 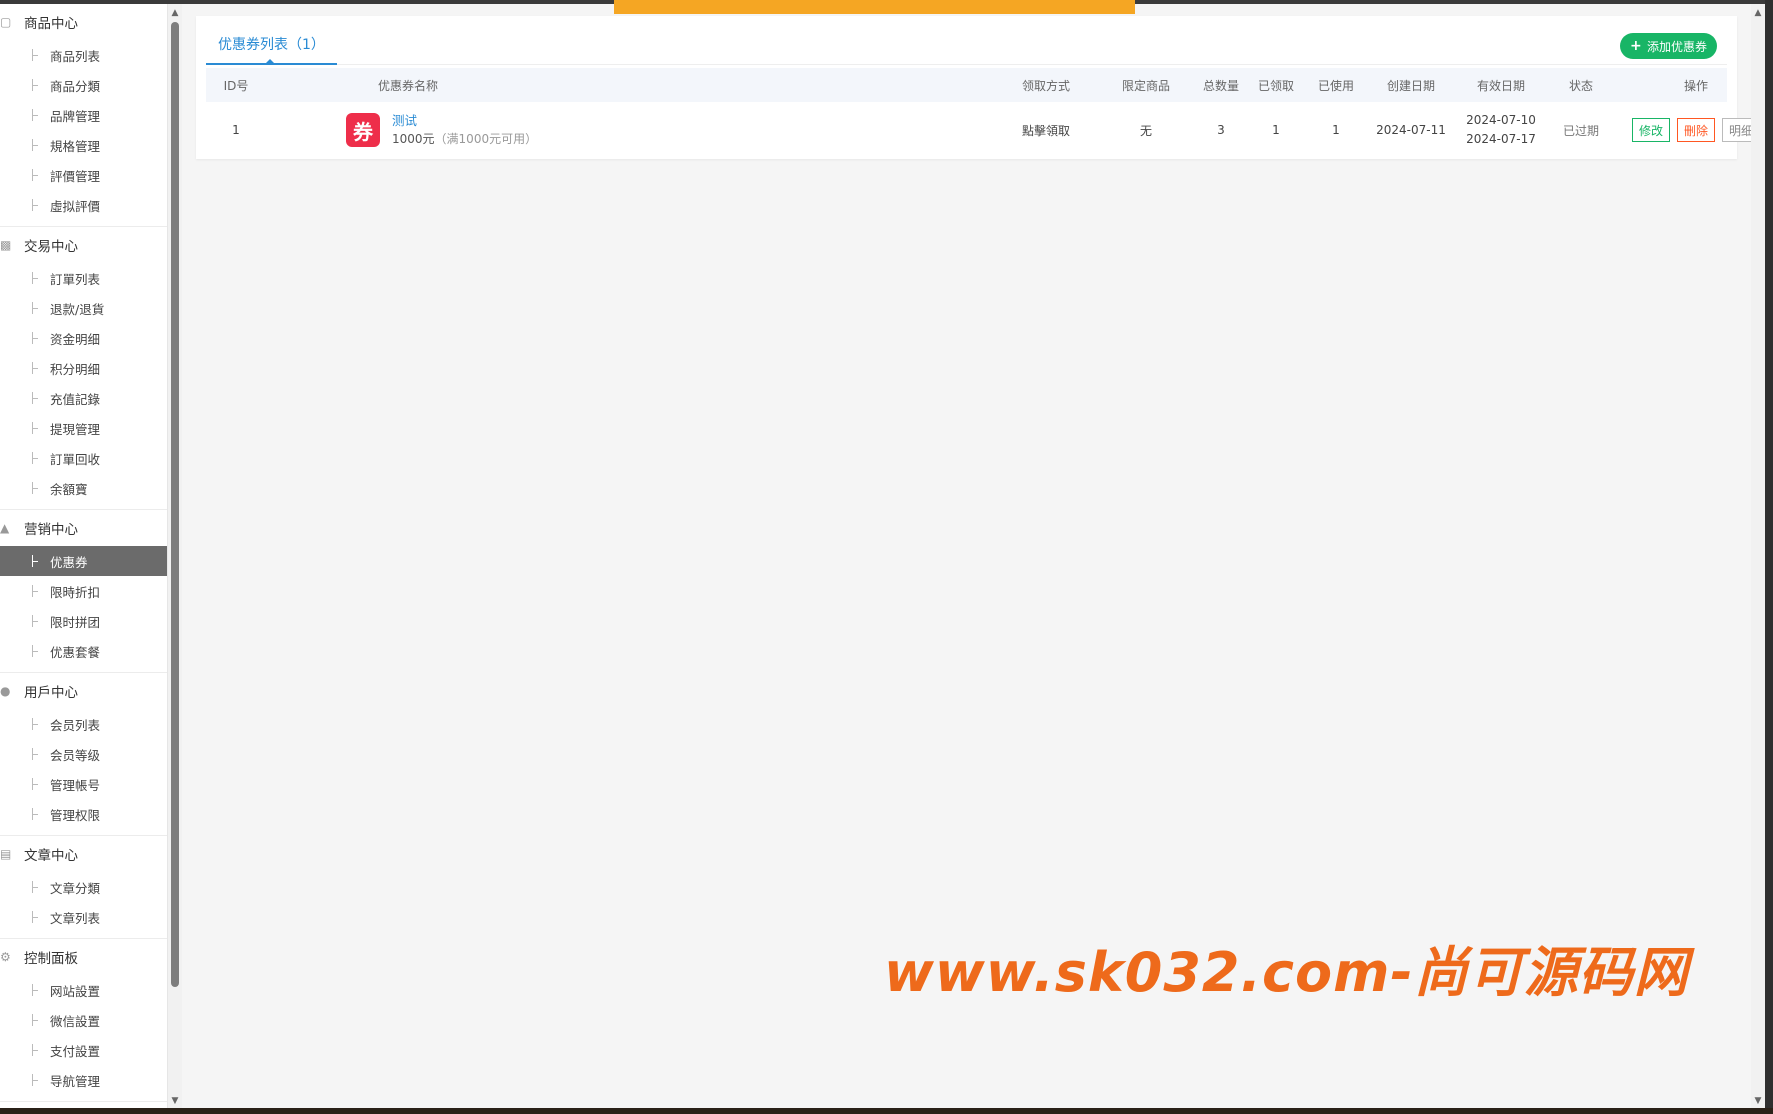 I want to click on cell-ops: 修改 刪除 明细, so click(x=1694, y=130).